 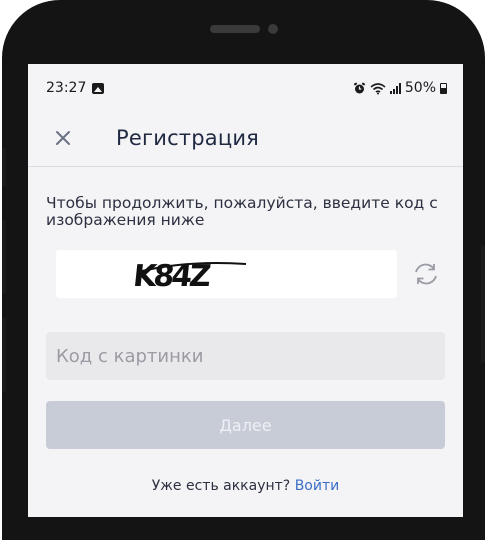 What do you see at coordinates (246, 88) in the screenshot?
I see `status-bar: 23:27 50%` at bounding box center [246, 88].